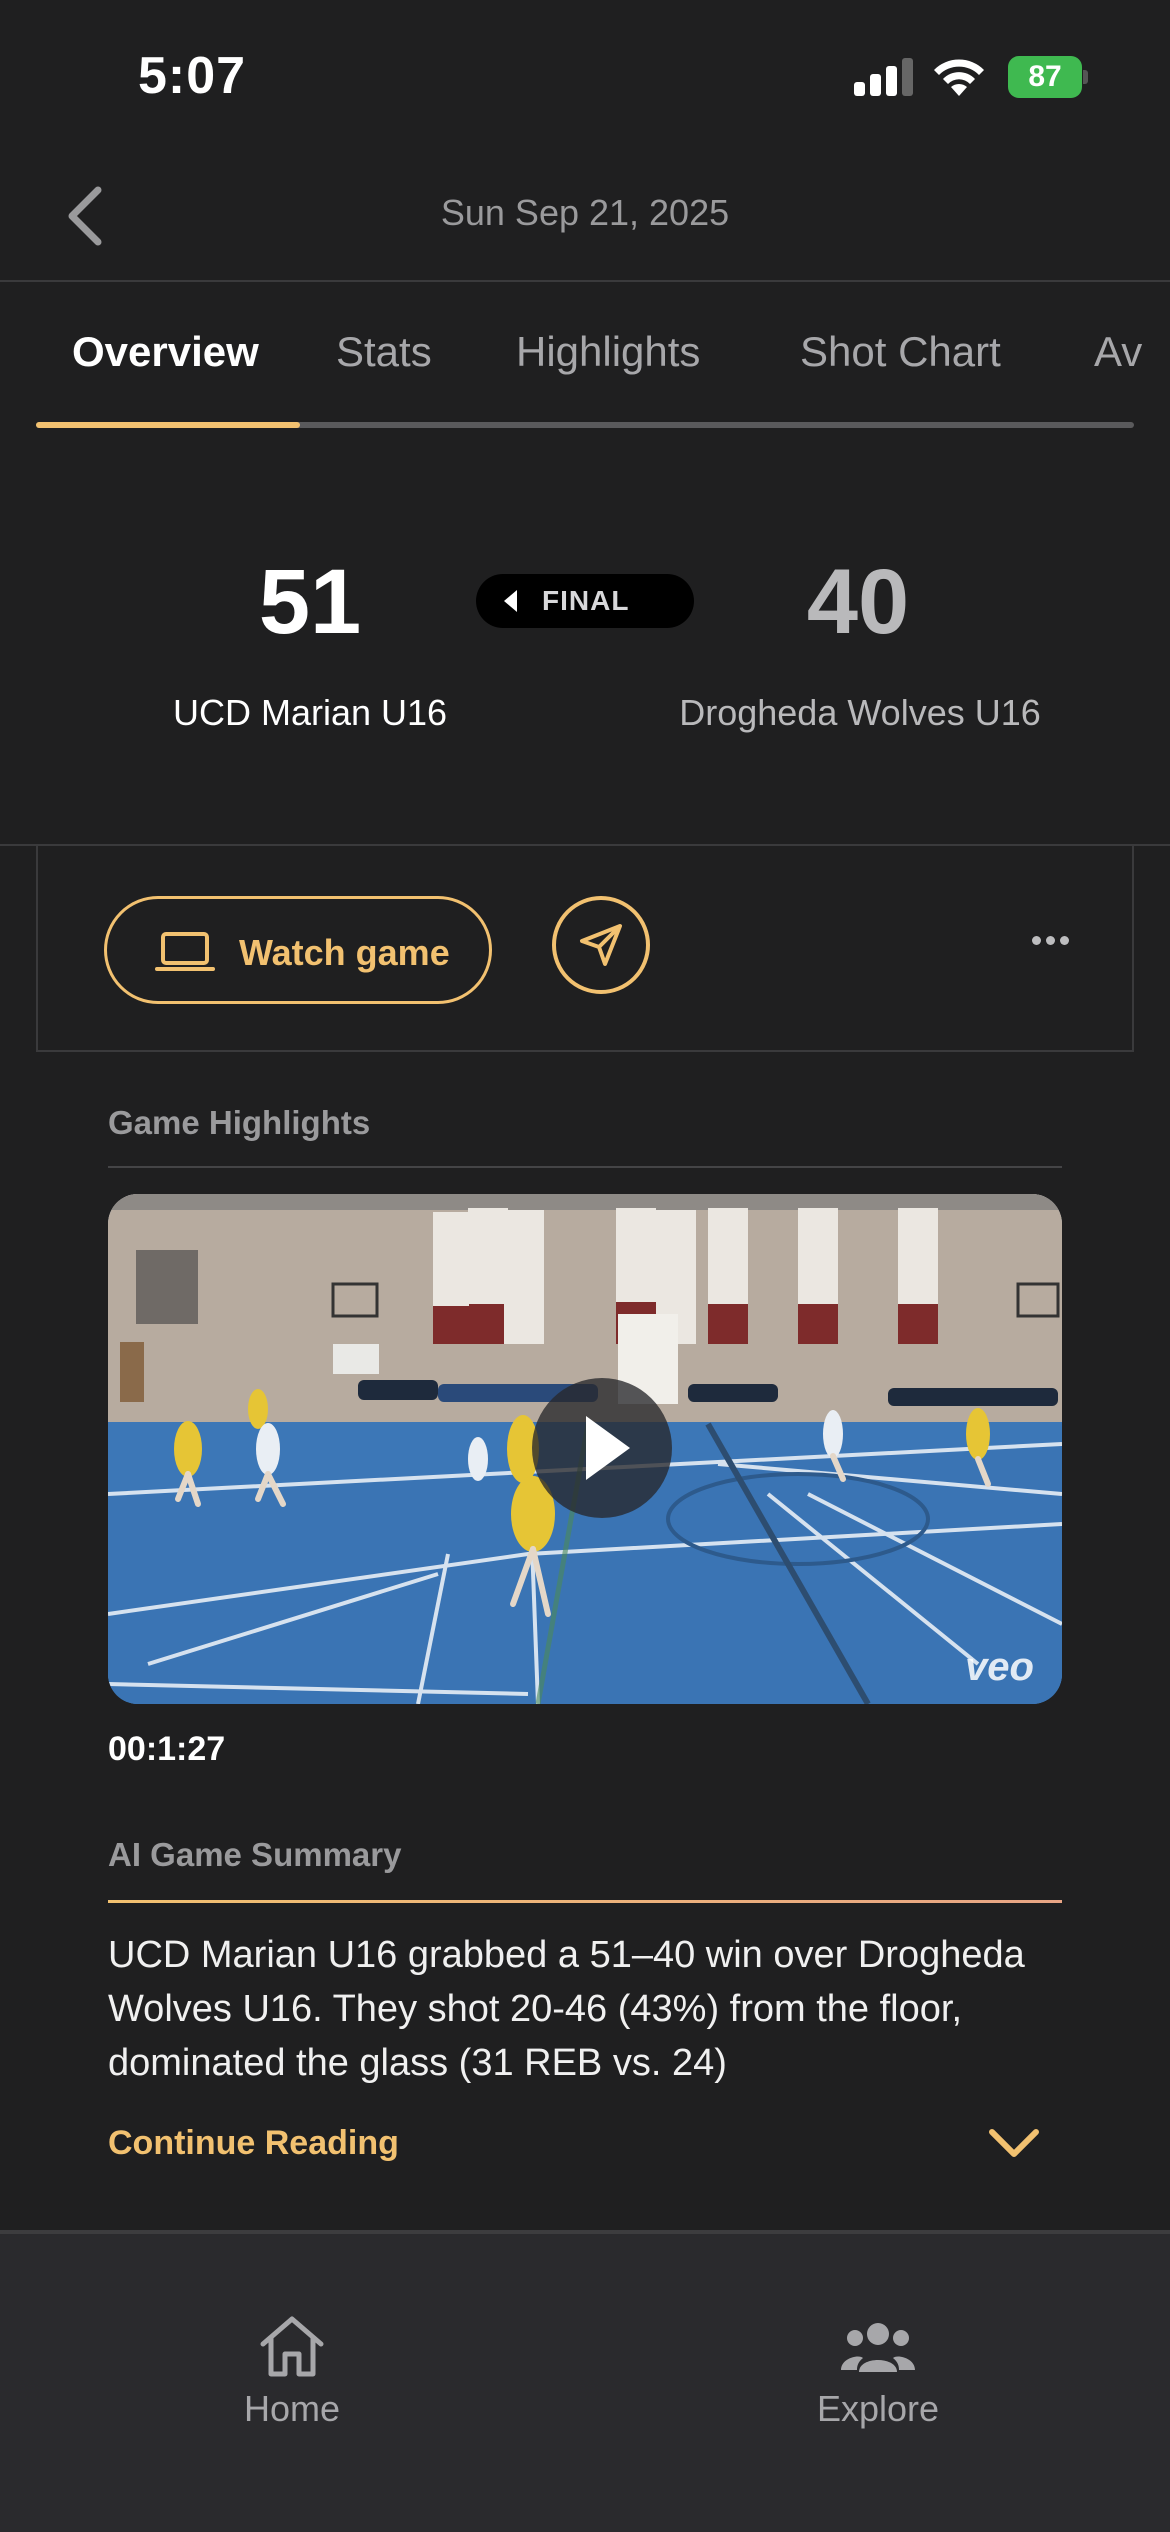  What do you see at coordinates (858, 602) in the screenshot?
I see `away-score: 40` at bounding box center [858, 602].